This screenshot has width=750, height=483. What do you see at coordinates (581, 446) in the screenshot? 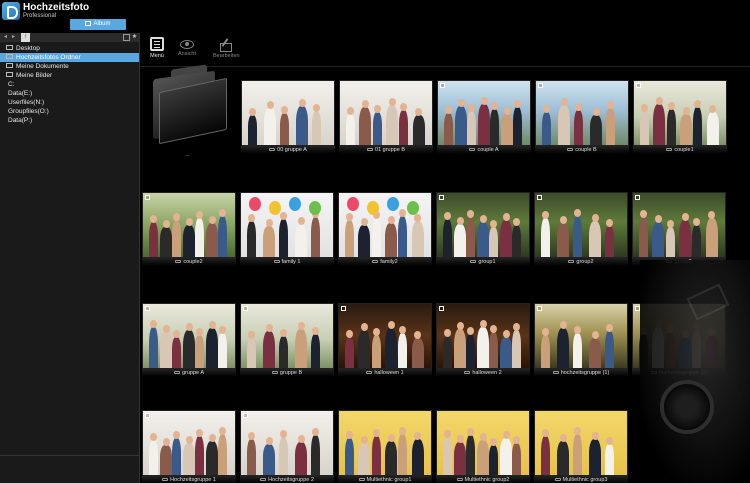
I see `photo-thumbnail: Multiethnic group3` at bounding box center [581, 446].